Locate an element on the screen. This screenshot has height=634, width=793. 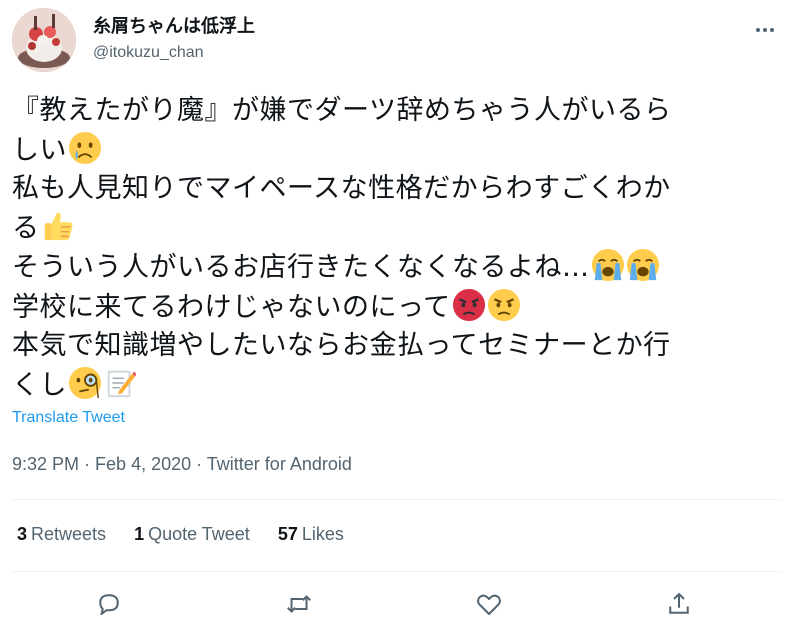
tweet-line: しい is located at coordinates (397, 151).